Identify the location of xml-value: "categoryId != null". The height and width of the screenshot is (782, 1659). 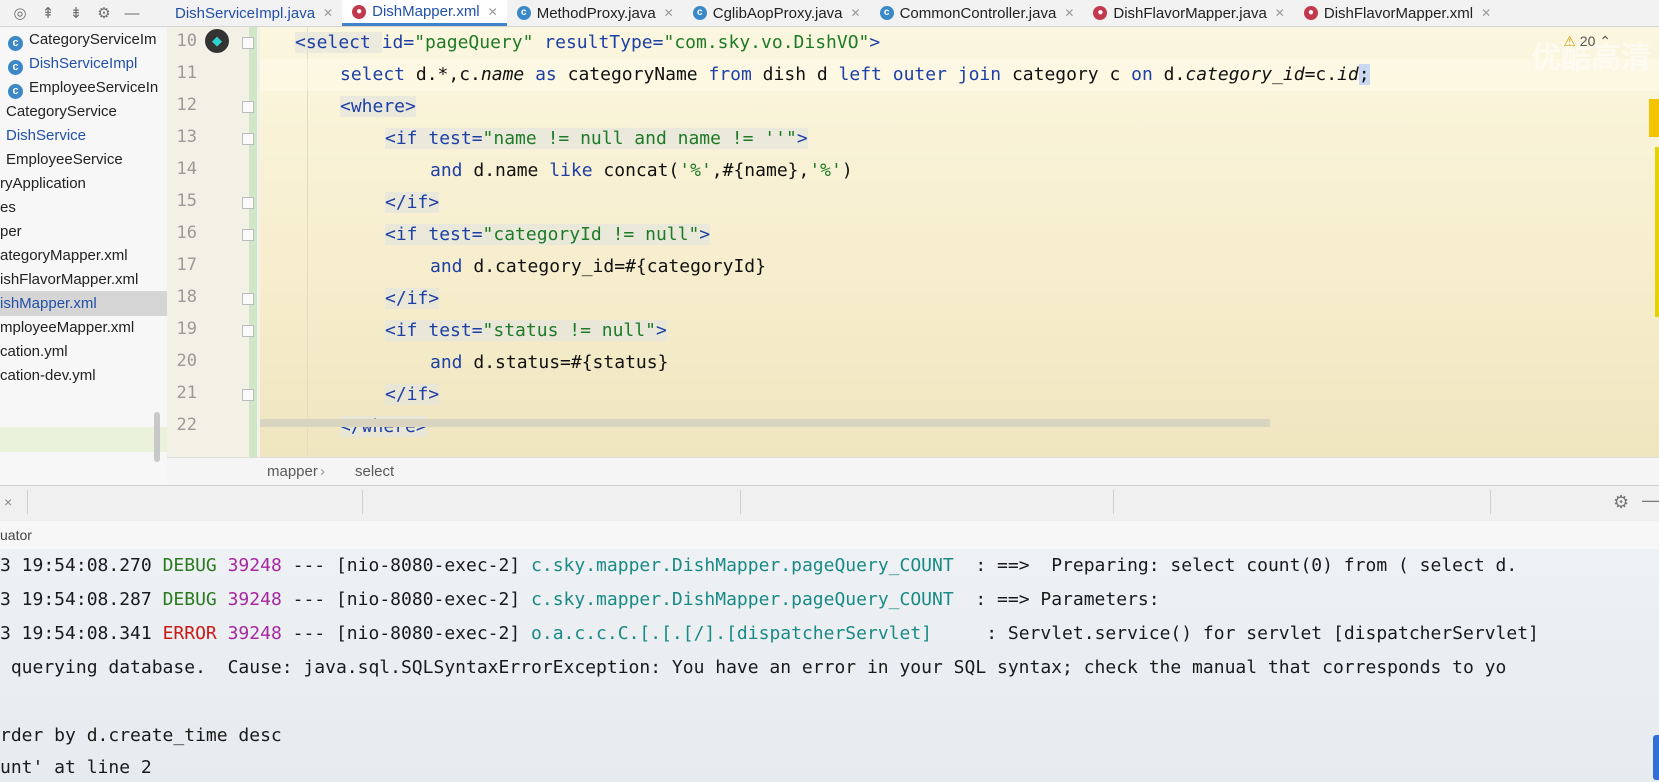
(591, 234).